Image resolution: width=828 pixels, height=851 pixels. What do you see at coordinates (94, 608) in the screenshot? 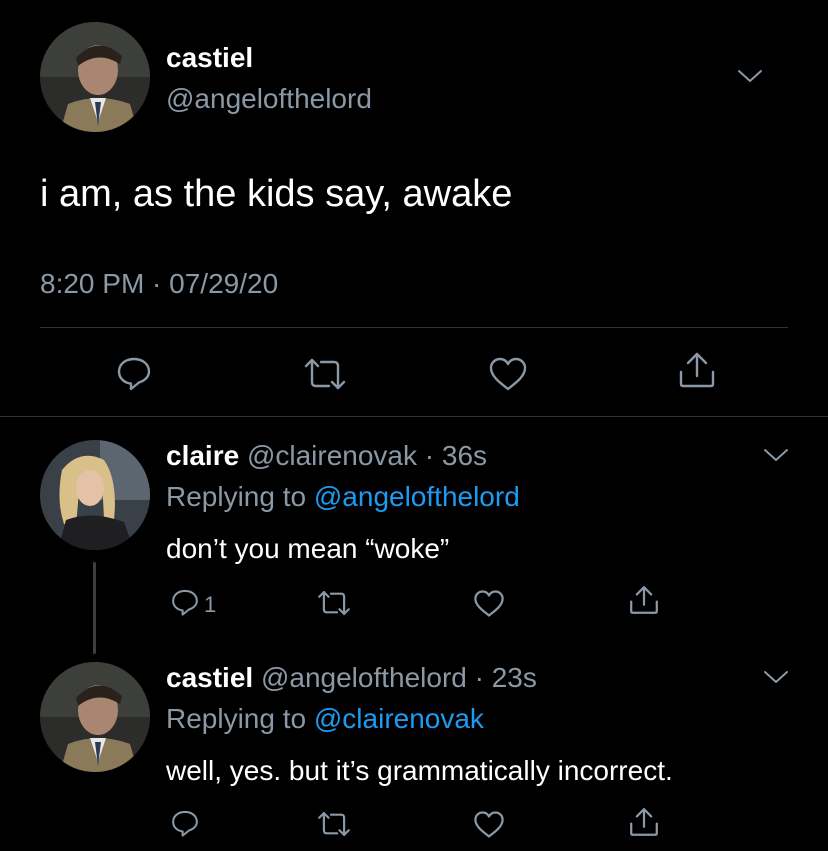
I see `thread-line` at bounding box center [94, 608].